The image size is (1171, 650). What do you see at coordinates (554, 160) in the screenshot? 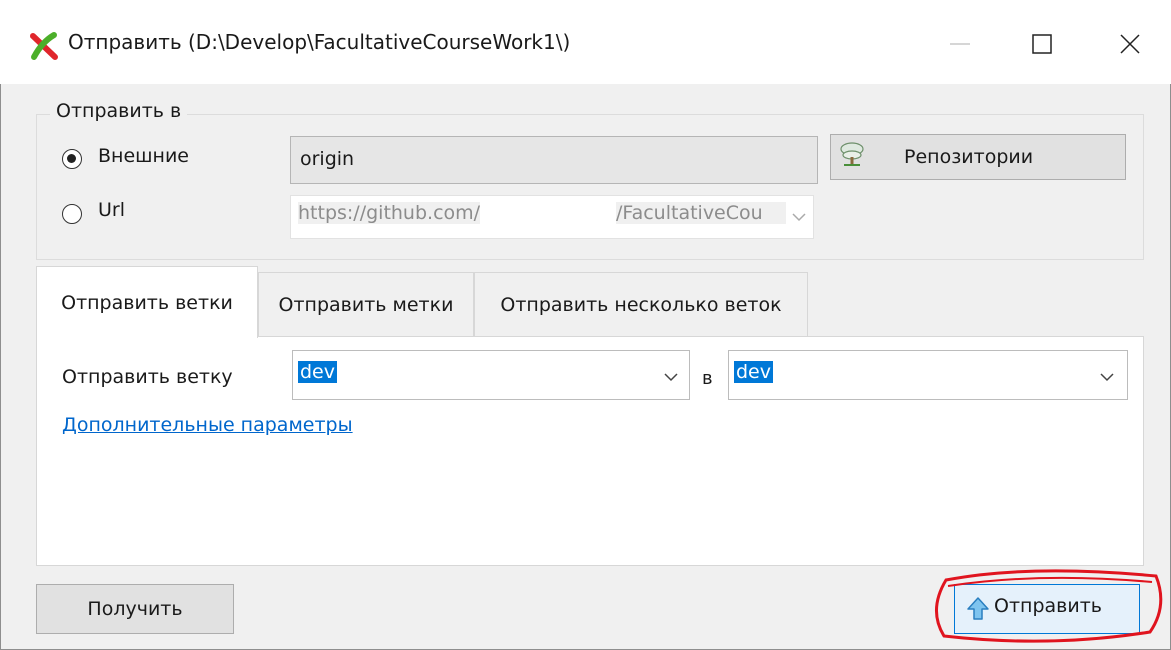
I see `remote-select` at bounding box center [554, 160].